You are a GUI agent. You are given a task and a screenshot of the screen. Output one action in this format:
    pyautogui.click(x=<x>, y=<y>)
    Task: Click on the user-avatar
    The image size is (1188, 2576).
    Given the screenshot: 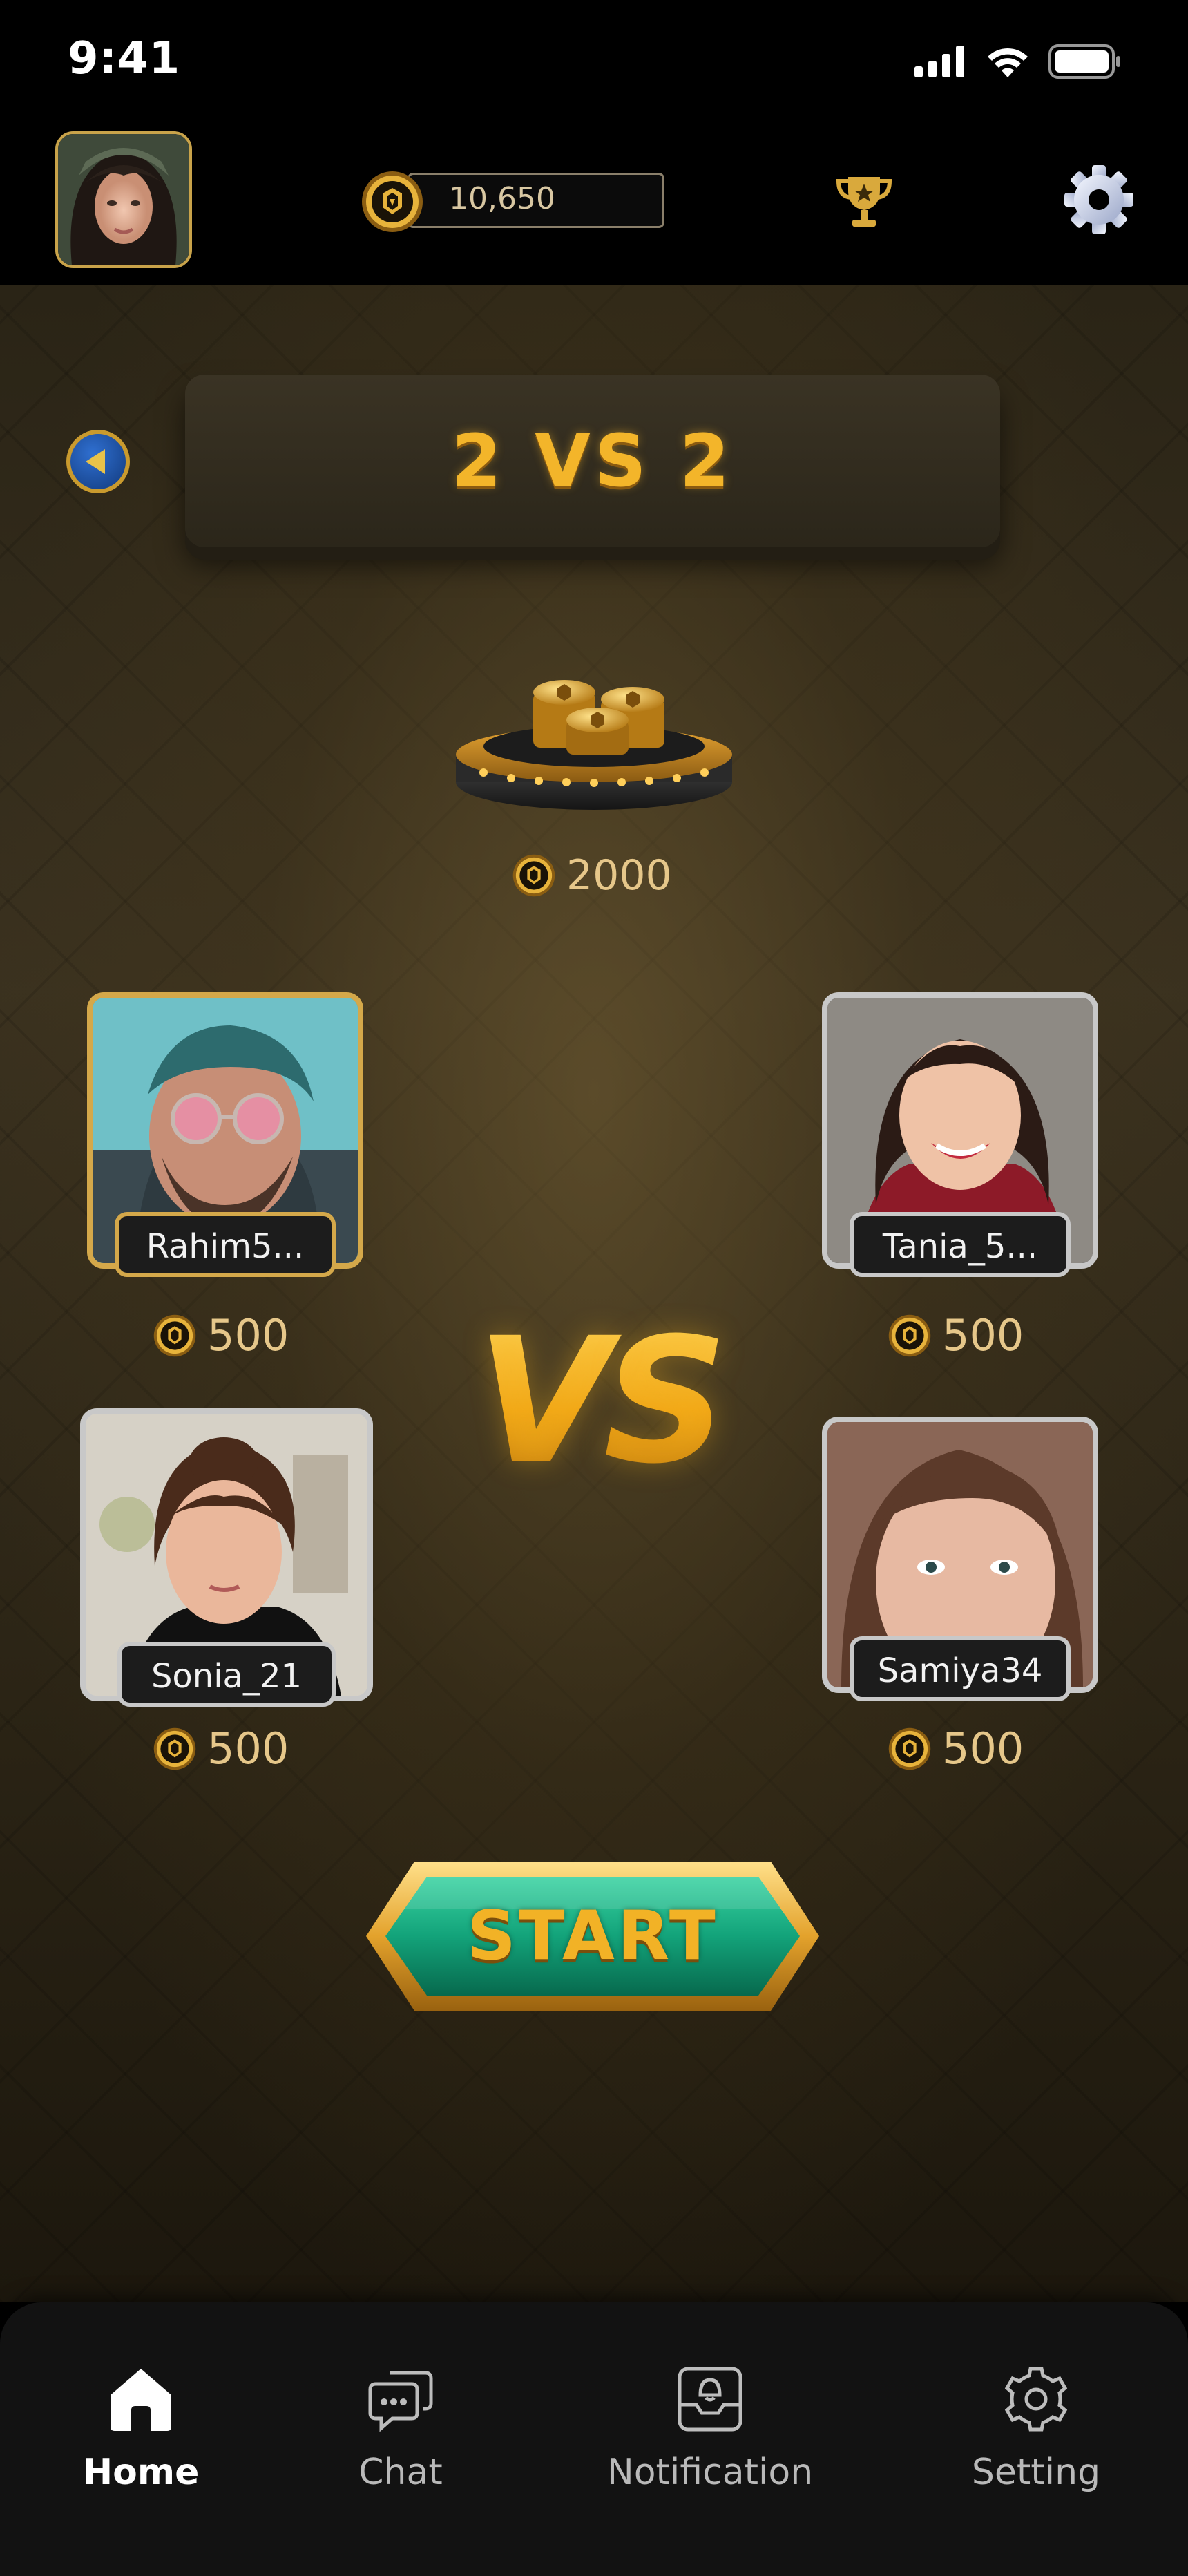 What is the action you would take?
    pyautogui.click(x=124, y=199)
    